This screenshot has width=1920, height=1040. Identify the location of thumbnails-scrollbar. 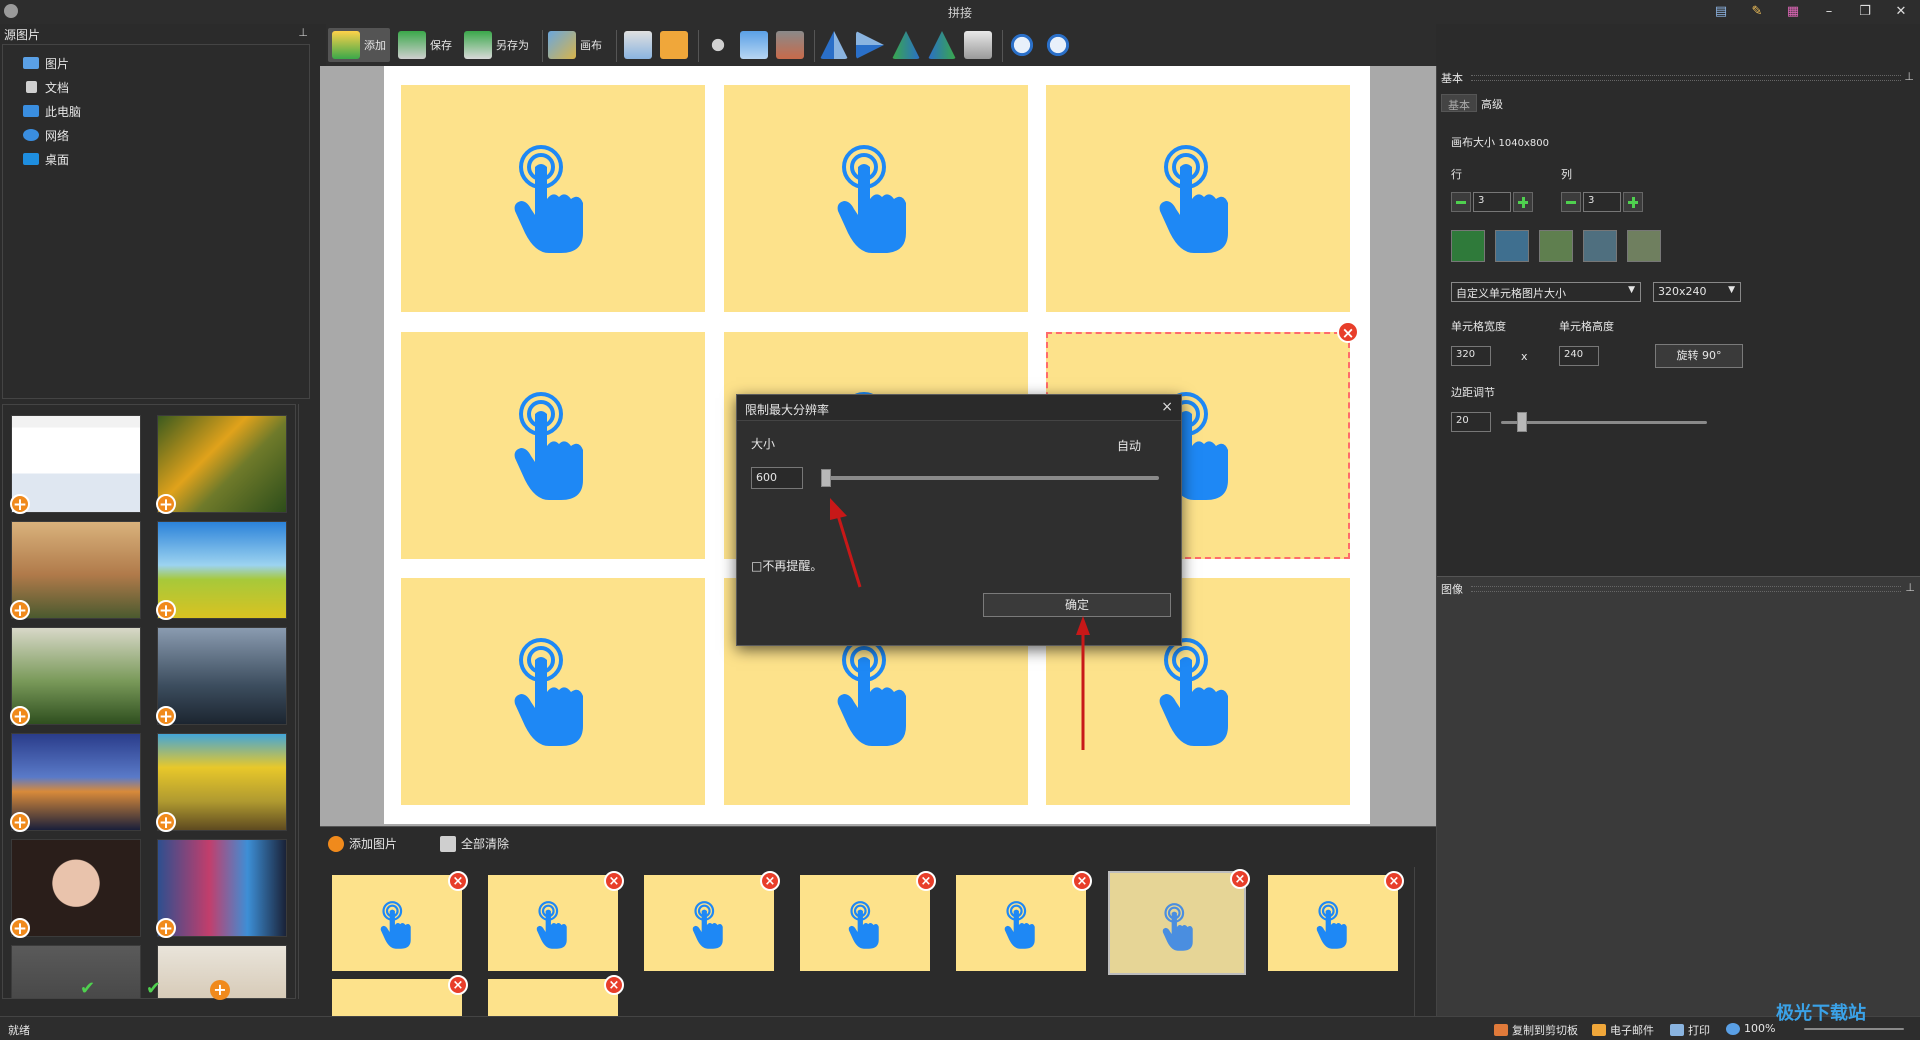
(304, 701).